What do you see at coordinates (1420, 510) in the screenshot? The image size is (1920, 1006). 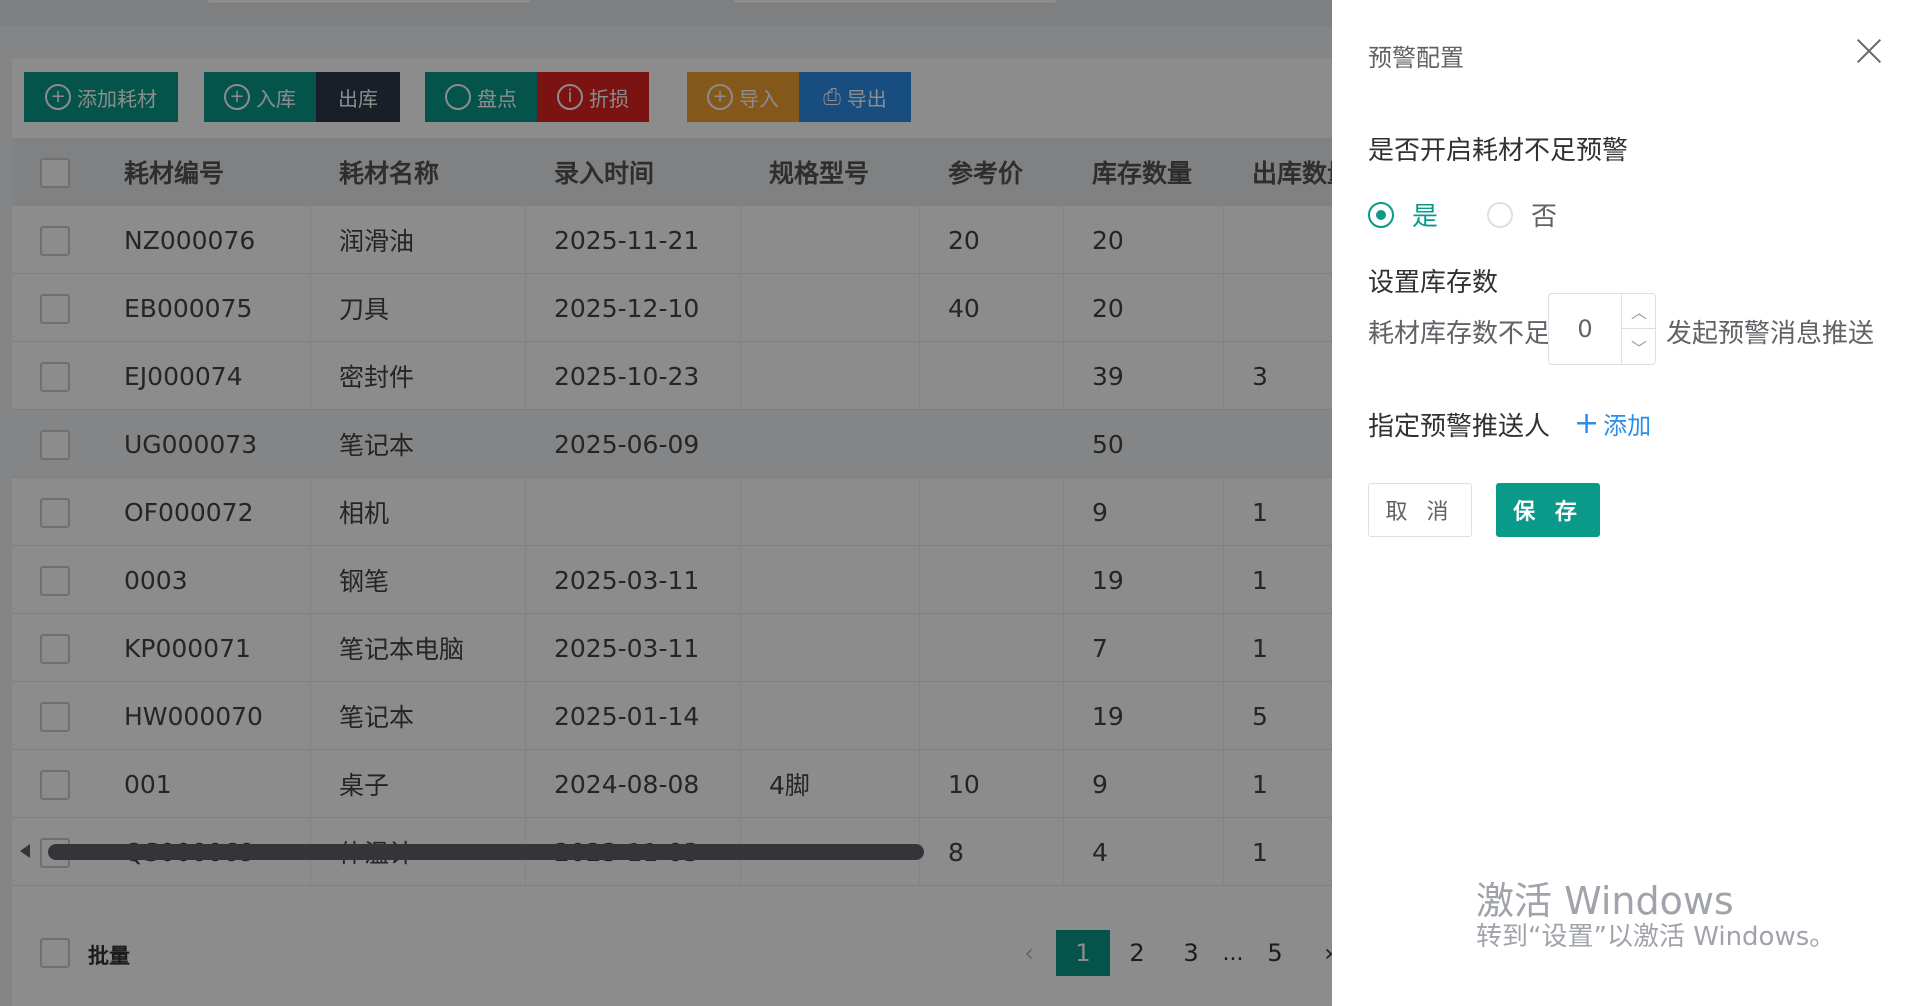 I see `cancel-button: 取 消` at bounding box center [1420, 510].